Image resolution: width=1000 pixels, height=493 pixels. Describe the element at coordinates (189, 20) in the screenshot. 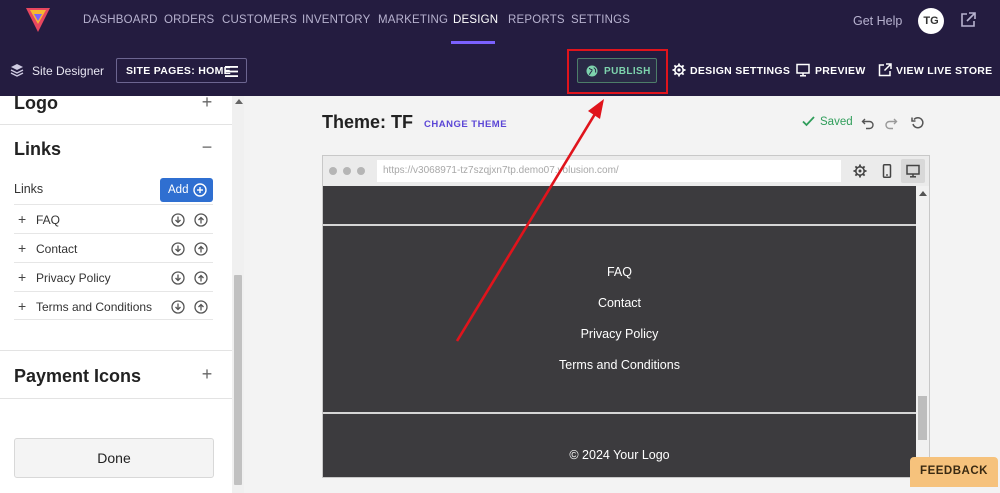

I see `nav-item-orders: ORDERS` at that location.